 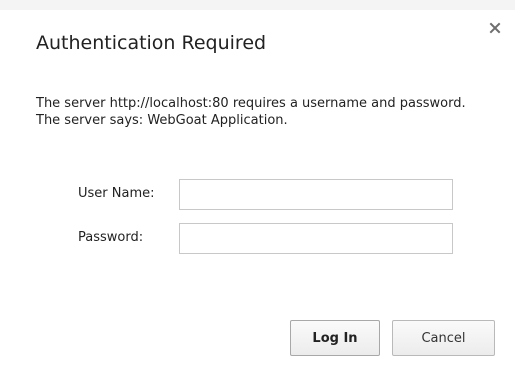 I want to click on username-row: User Name:, so click(x=257, y=195).